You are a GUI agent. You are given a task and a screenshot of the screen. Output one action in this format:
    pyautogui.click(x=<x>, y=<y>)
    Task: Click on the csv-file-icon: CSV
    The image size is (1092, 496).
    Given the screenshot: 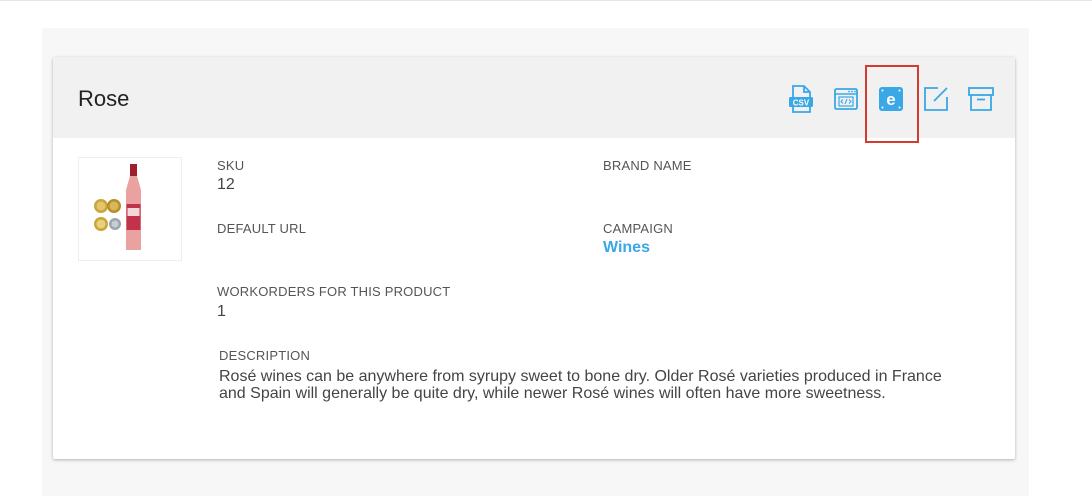 What is the action you would take?
    pyautogui.click(x=801, y=99)
    